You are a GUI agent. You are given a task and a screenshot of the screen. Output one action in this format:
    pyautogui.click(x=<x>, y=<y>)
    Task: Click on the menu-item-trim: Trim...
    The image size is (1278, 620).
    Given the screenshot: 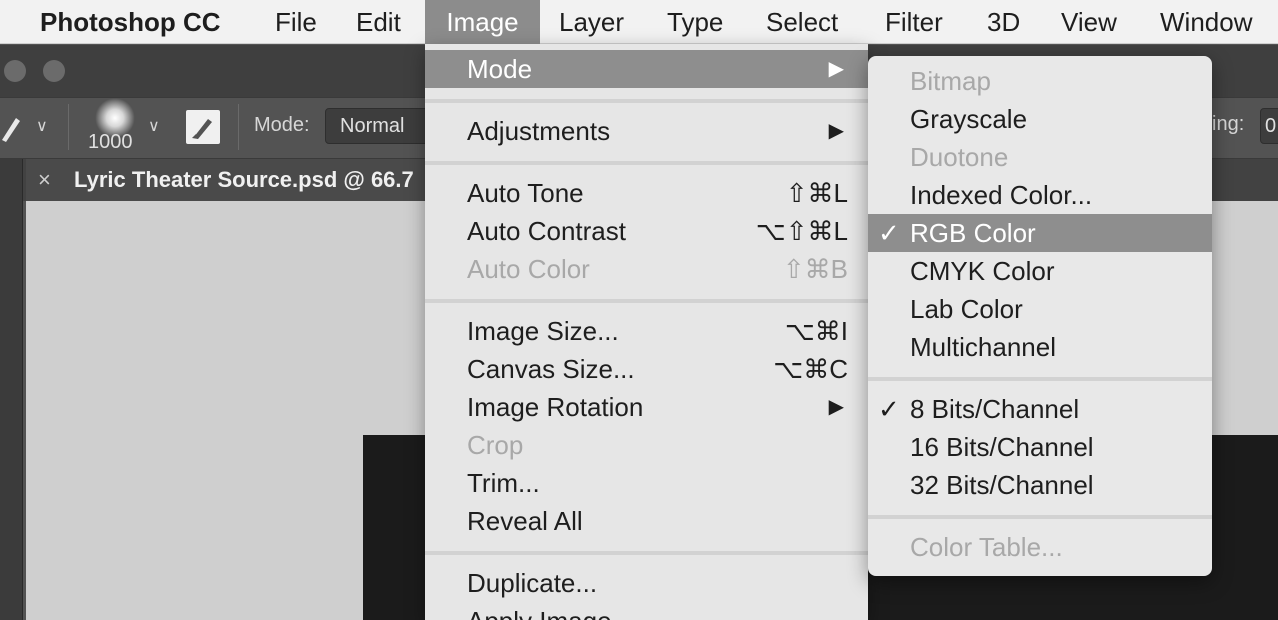 What is the action you would take?
    pyautogui.click(x=646, y=483)
    